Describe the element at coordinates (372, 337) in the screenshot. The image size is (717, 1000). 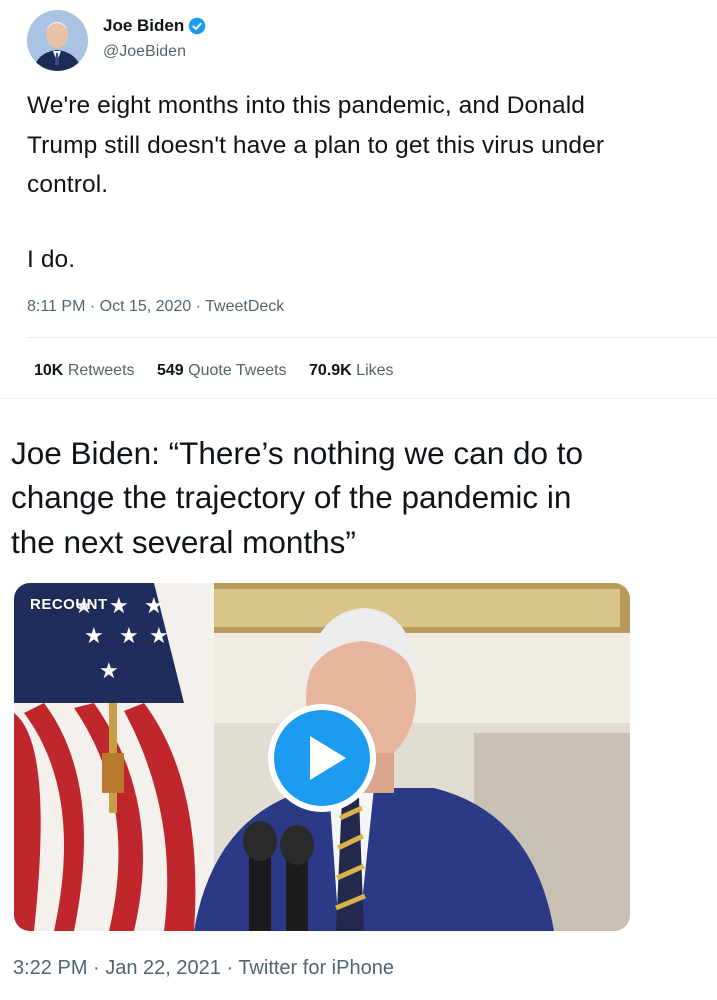
I see `divider` at that location.